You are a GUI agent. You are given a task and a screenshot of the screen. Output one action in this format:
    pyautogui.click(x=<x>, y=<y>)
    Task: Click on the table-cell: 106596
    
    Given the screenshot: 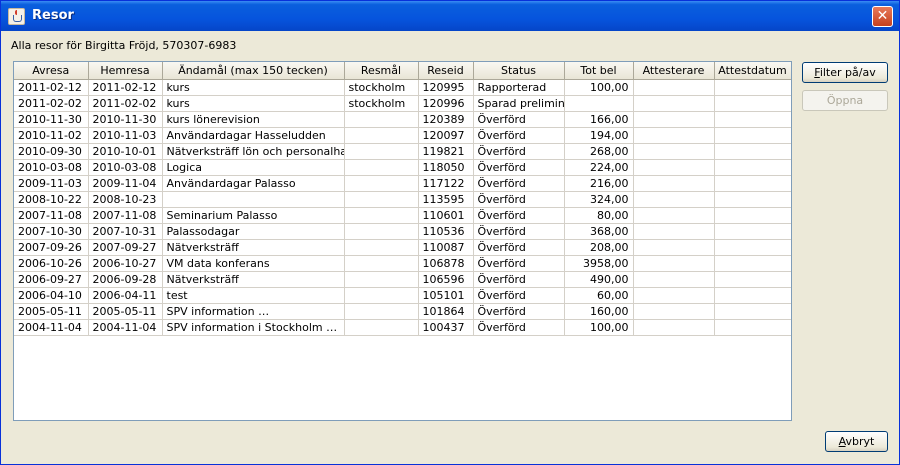 What is the action you would take?
    pyautogui.click(x=446, y=279)
    